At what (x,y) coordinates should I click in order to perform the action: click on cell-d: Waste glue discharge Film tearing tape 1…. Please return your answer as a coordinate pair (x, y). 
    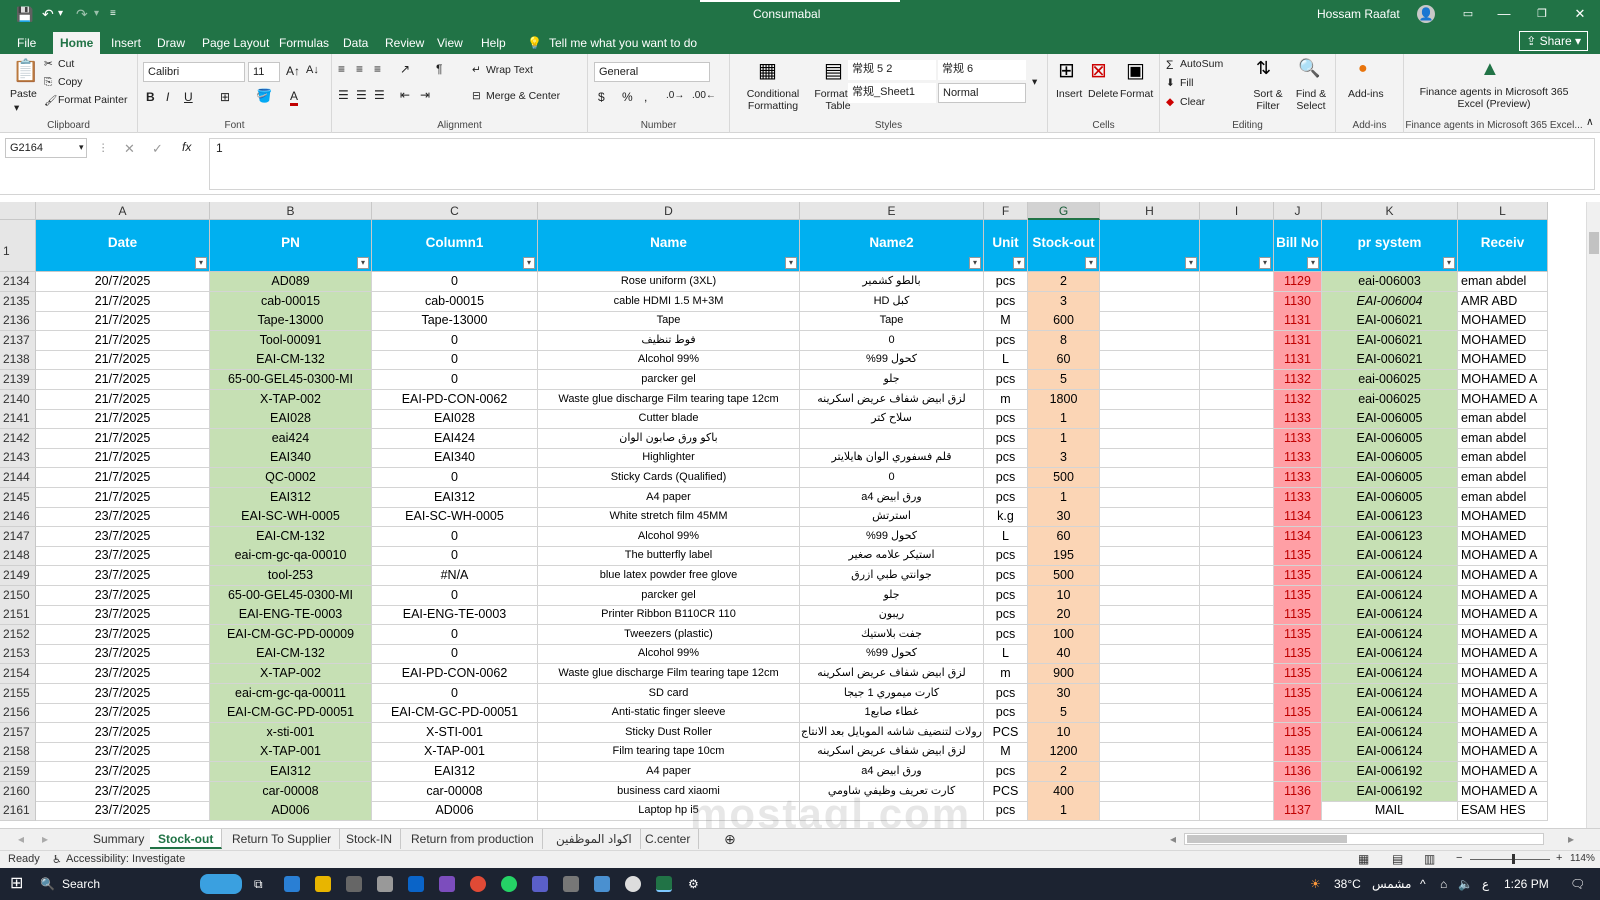
    Looking at the image, I should click on (669, 399).